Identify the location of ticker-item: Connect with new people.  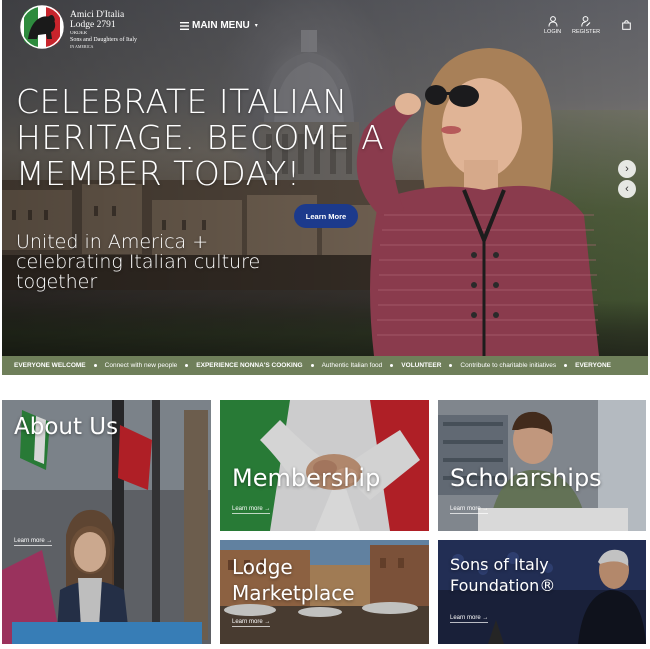
(151, 365).